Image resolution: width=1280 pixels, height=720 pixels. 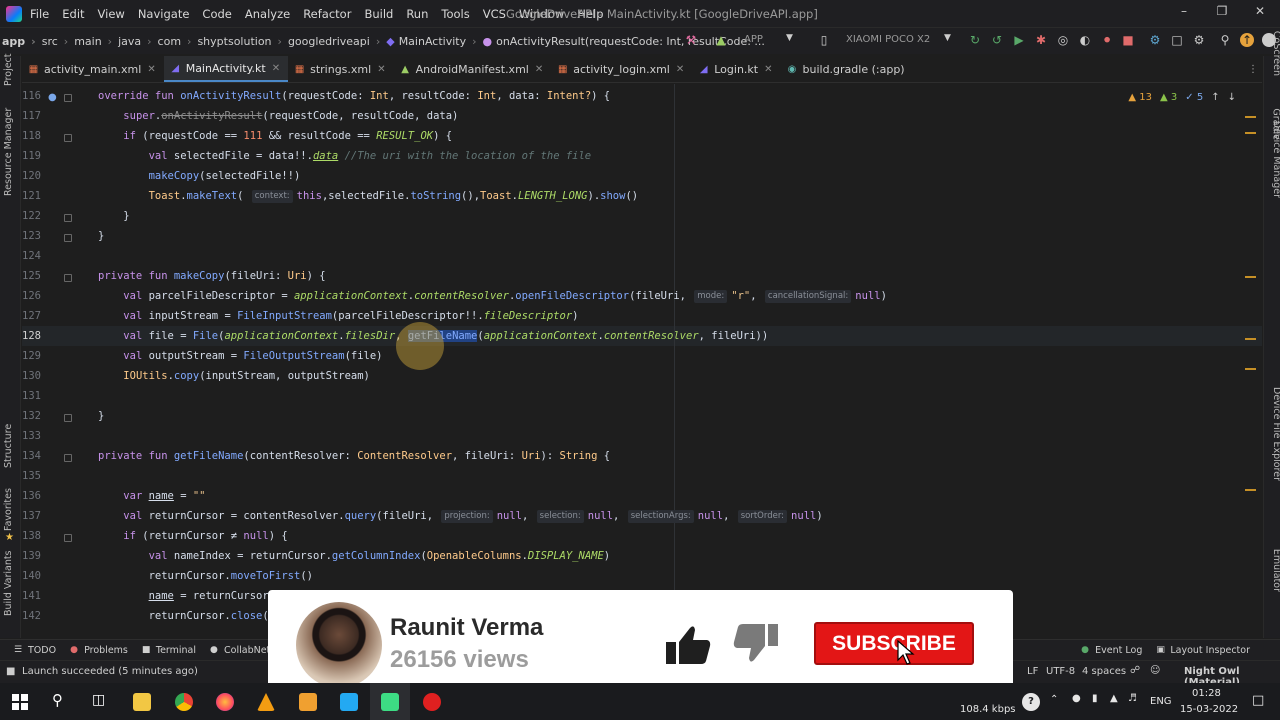 What do you see at coordinates (688, 645) in the screenshot?
I see `thumbs-up-icon` at bounding box center [688, 645].